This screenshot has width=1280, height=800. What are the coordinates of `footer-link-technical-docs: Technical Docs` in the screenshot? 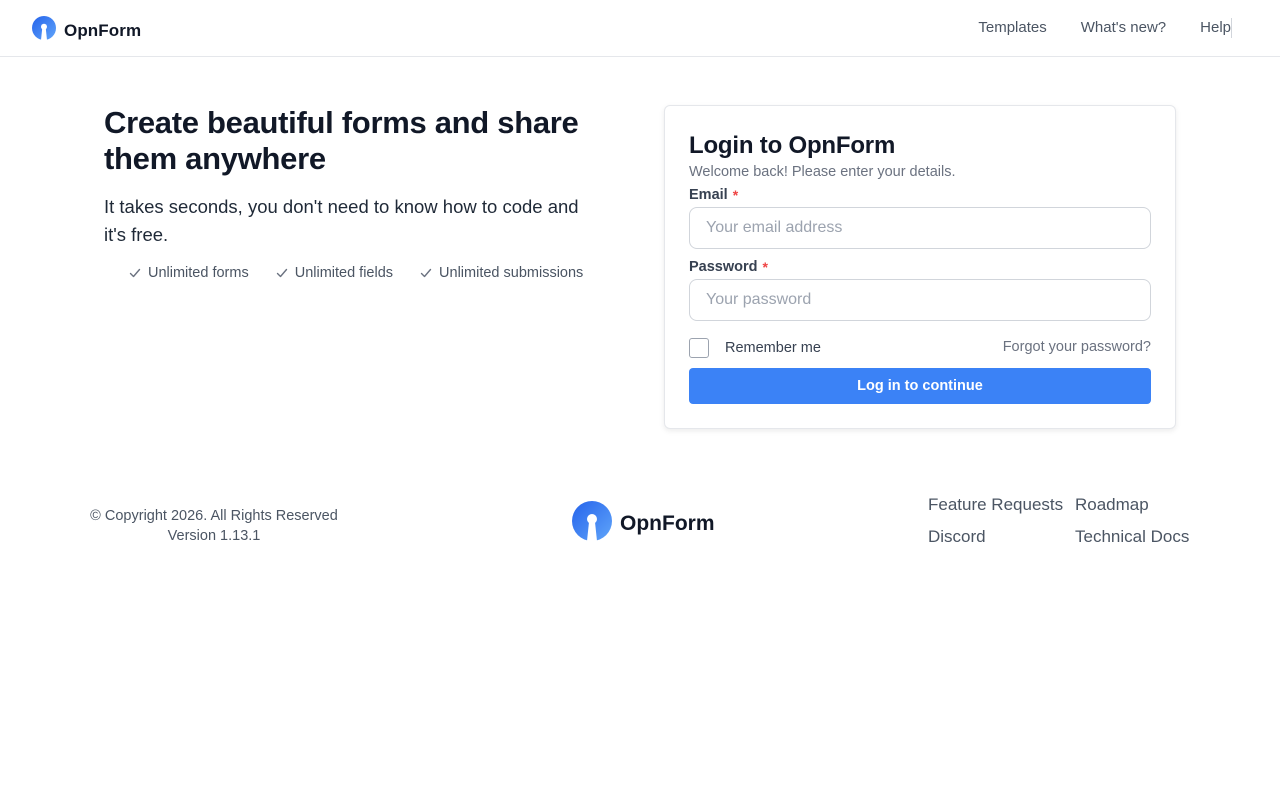 It's located at (1132, 536).